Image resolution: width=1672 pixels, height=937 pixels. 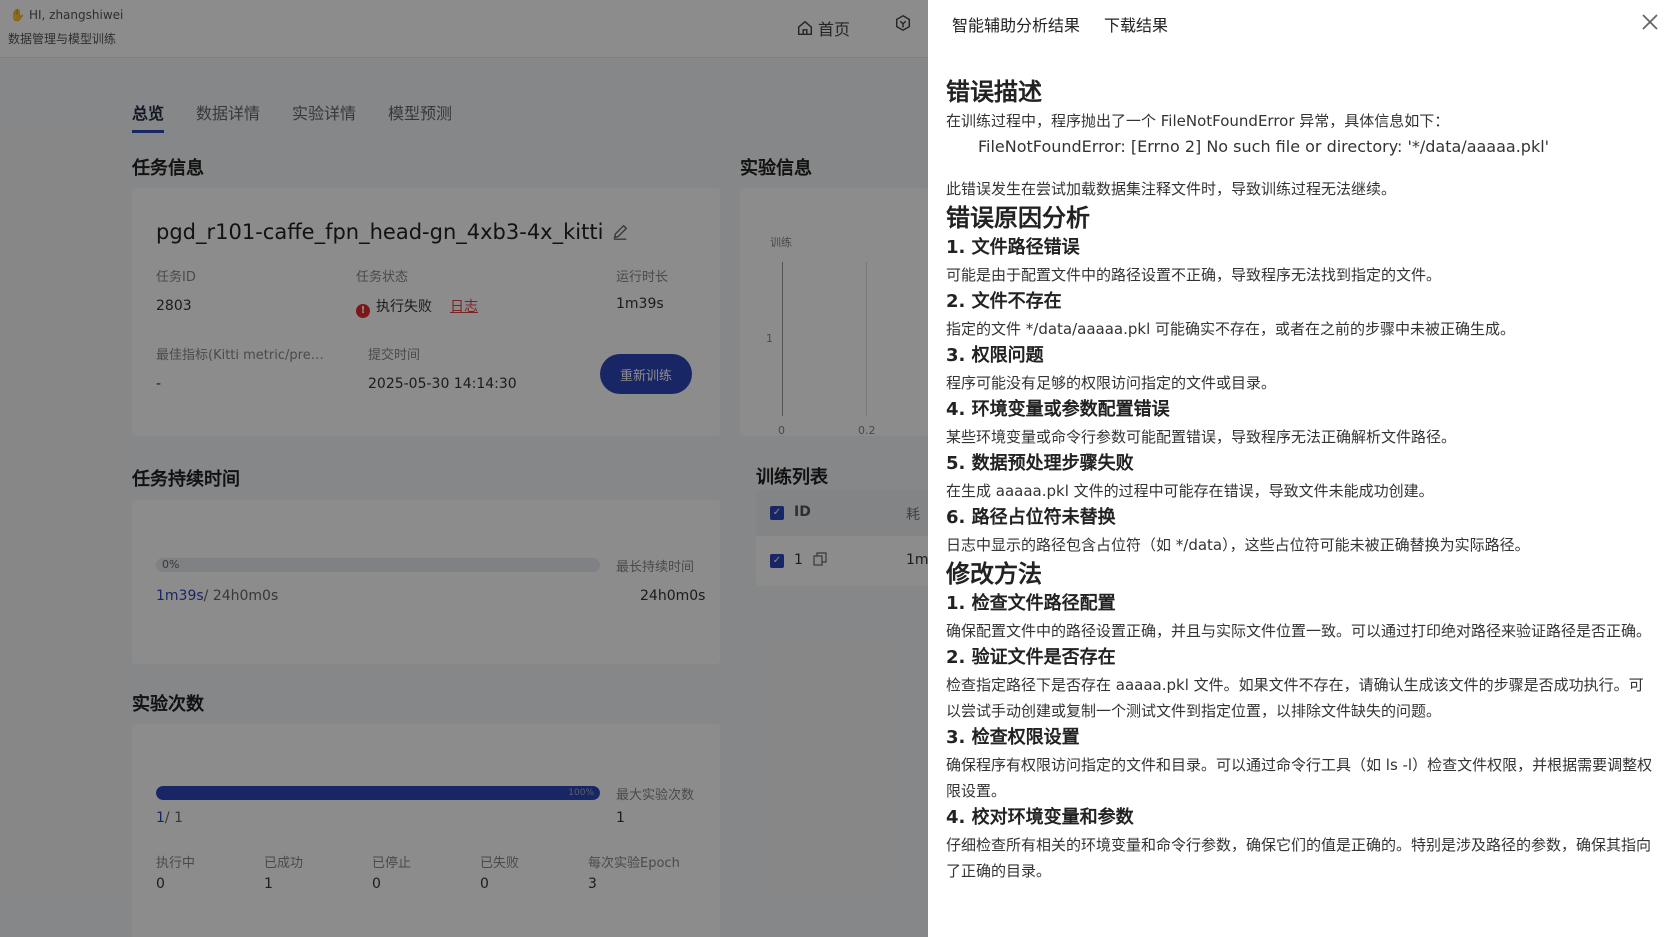 I want to click on tab-analysis-result: 智能辅助分析结果, so click(x=1016, y=24).